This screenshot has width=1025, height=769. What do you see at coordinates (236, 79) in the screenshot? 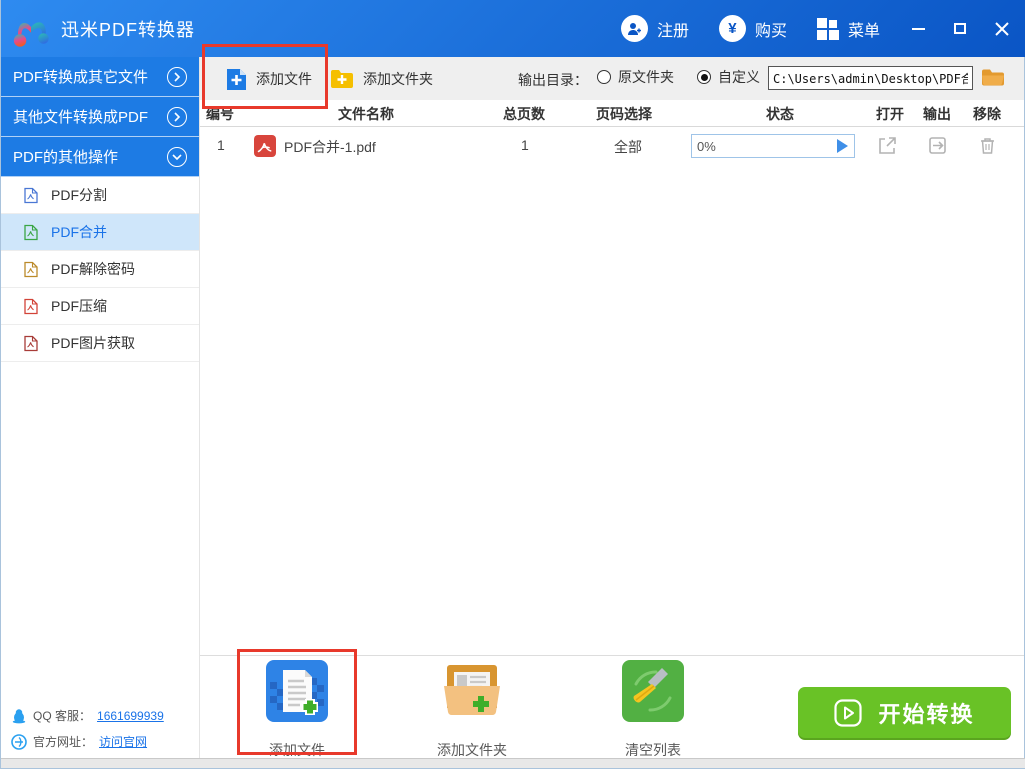
I see `add-file-icon` at bounding box center [236, 79].